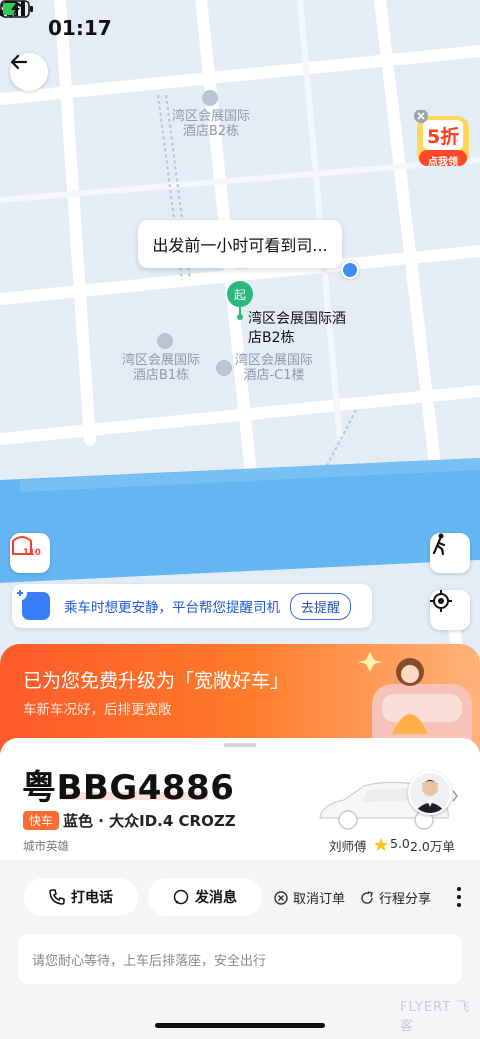 This screenshot has height=1039, width=480. Describe the element at coordinates (443, 137) in the screenshot. I see `ad-discount-text: 5折` at that location.